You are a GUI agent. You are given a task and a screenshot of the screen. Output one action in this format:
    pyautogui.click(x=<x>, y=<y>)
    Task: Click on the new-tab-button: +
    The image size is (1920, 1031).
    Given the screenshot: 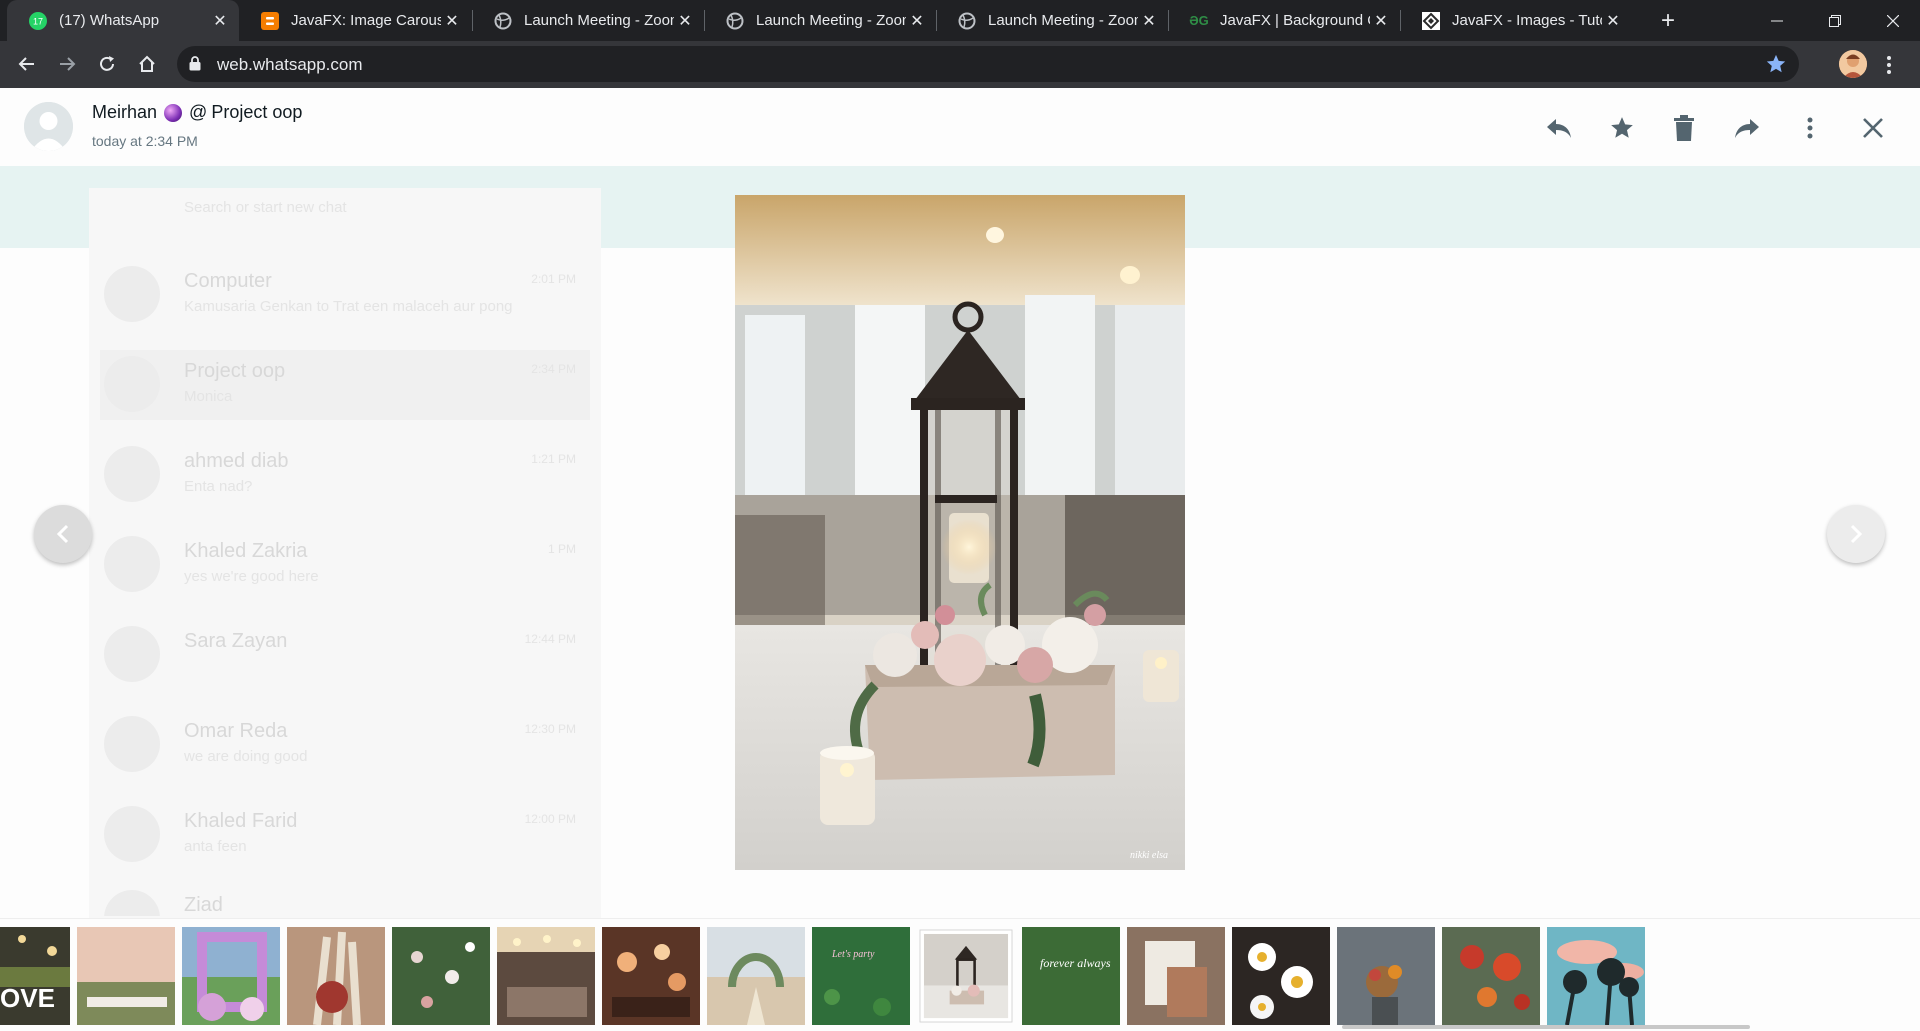 What is the action you would take?
    pyautogui.click(x=1668, y=21)
    